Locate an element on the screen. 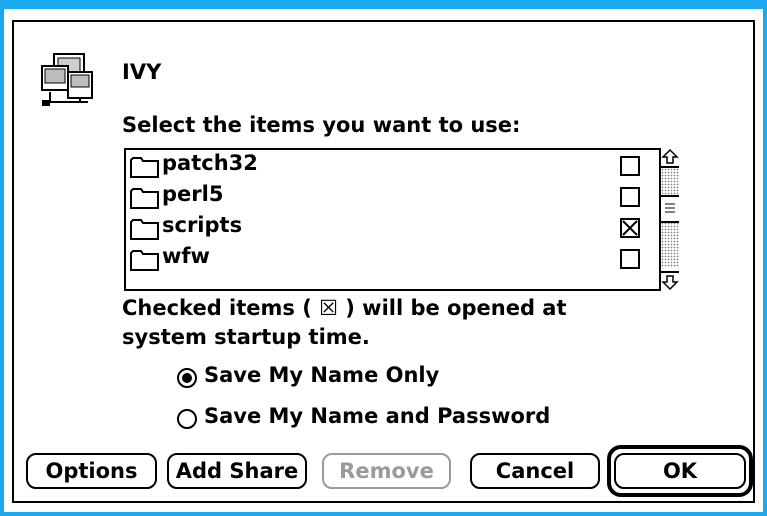  radio-button-selected is located at coordinates (187, 378).